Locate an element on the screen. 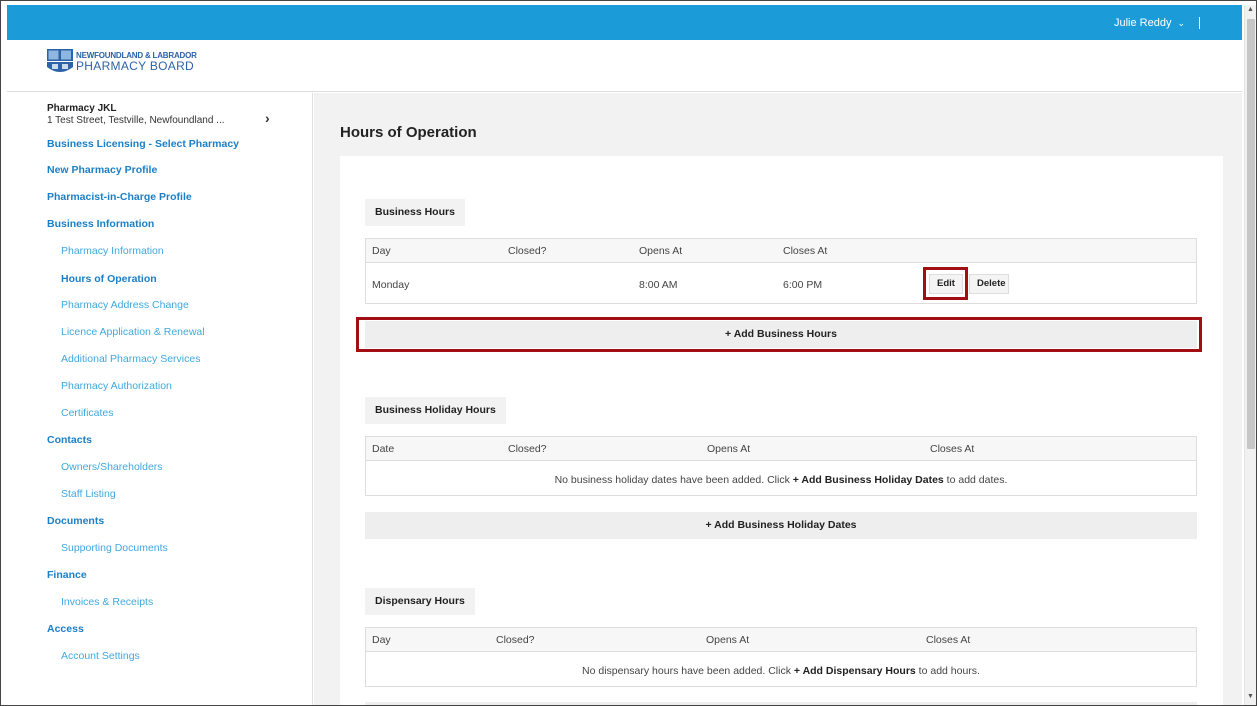  delete-button: Delete is located at coordinates (989, 284).